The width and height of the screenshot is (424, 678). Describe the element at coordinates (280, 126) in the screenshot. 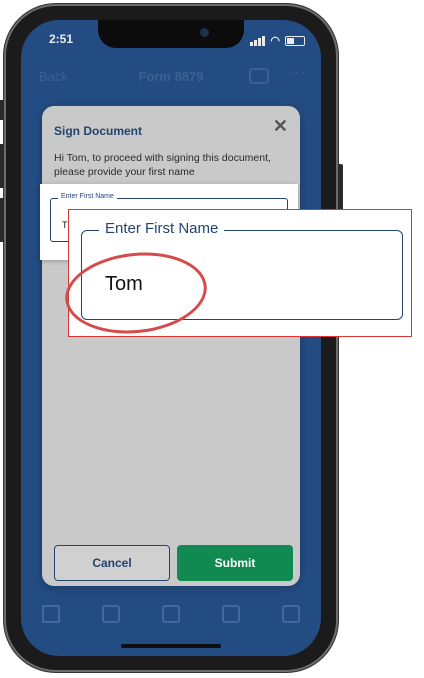

I see `close-icon: ✕` at that location.